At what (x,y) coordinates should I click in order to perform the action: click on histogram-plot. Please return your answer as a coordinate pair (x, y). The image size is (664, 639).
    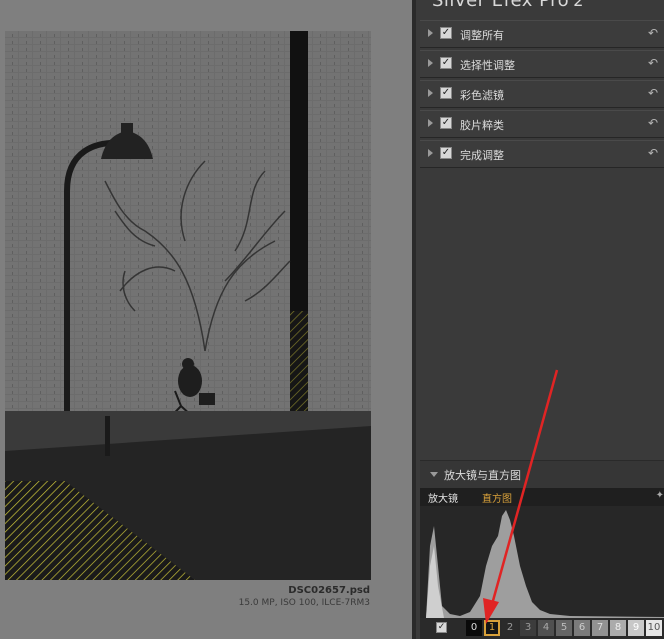
    Looking at the image, I should click on (542, 564).